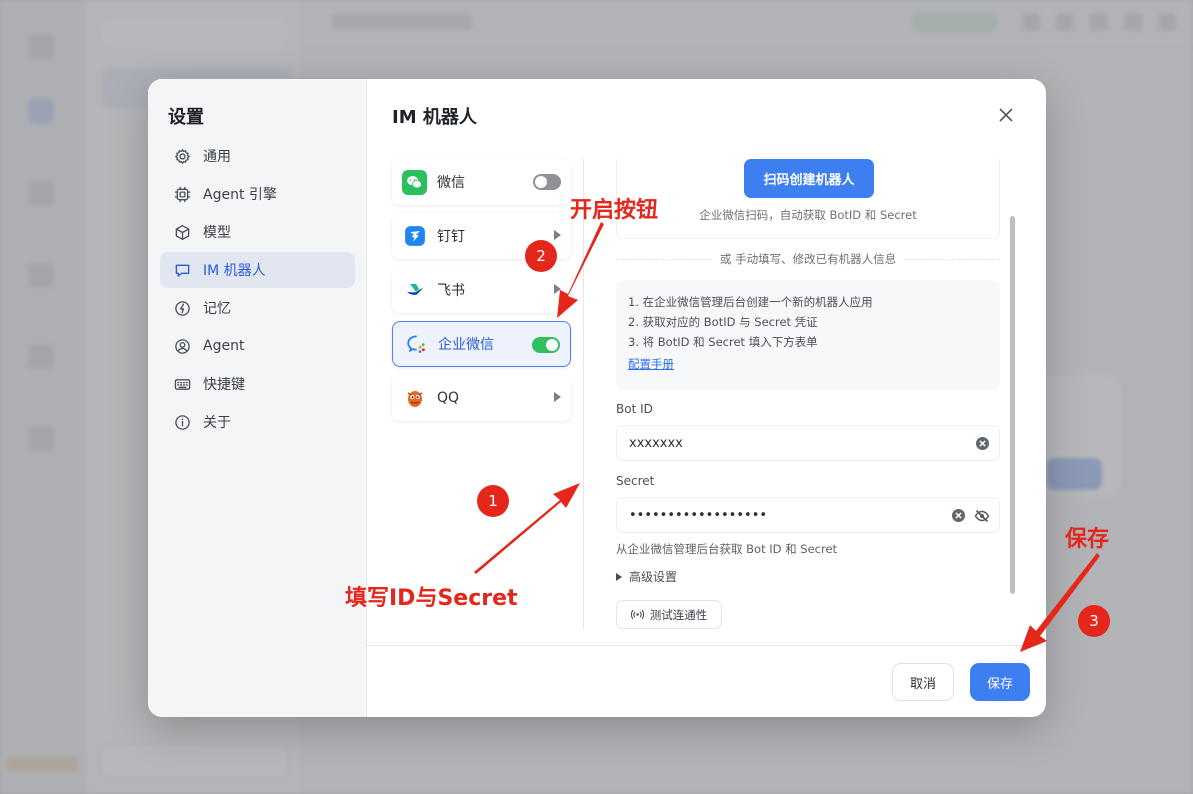 The height and width of the screenshot is (794, 1193). I want to click on annotation-toggle-text: 开启按钮, so click(614, 210).